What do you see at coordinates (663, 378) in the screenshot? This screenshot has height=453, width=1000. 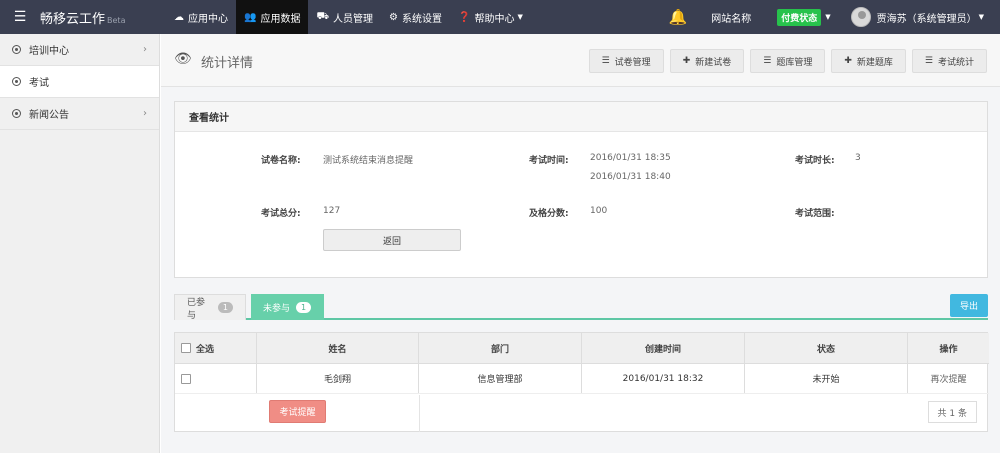 I see `cell-created: 2016/01/31 18:32` at bounding box center [663, 378].